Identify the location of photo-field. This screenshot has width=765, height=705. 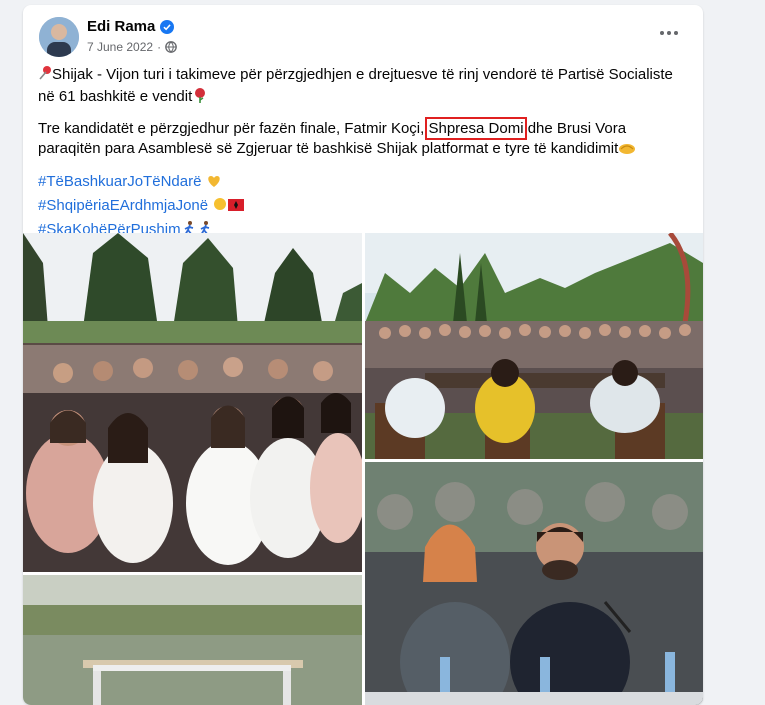
(192, 640).